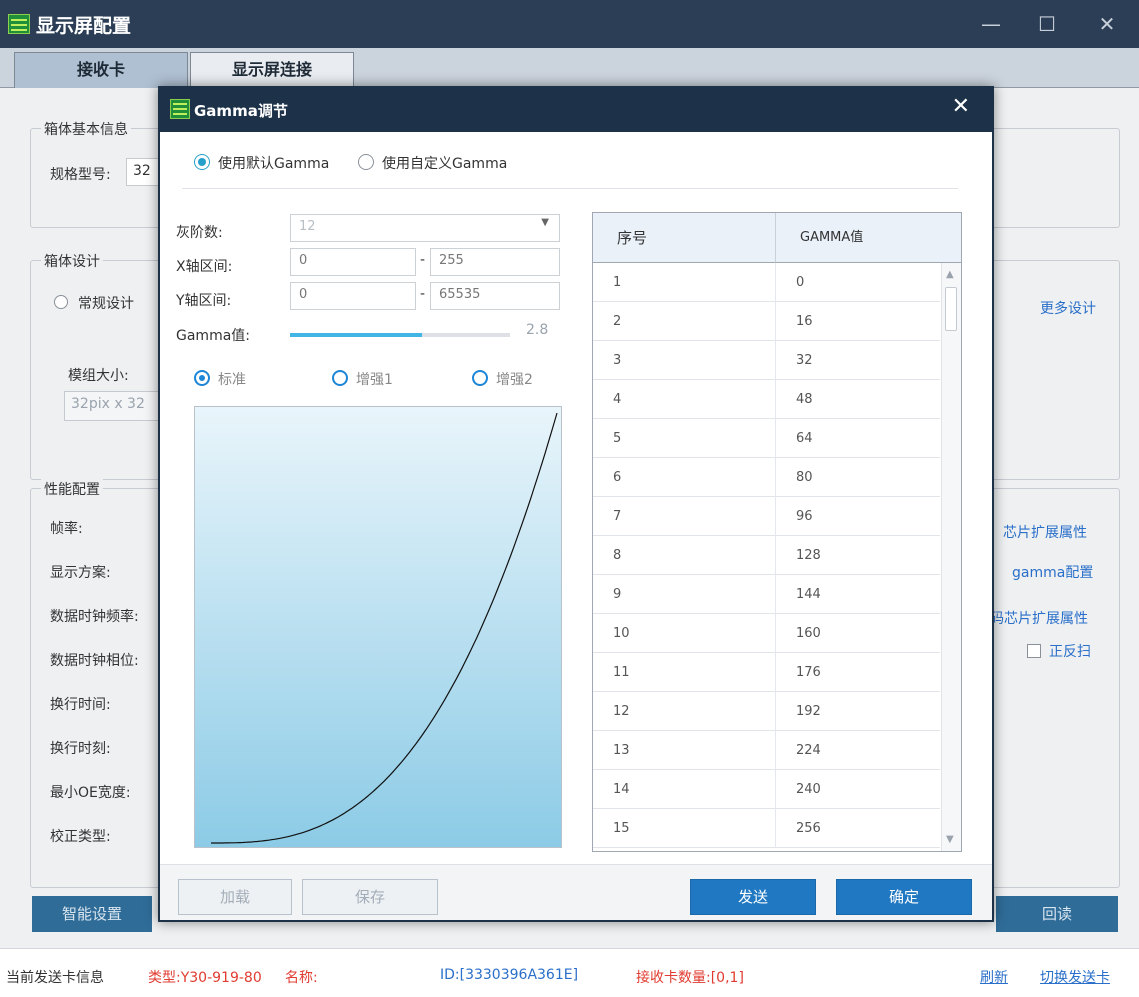  I want to click on row-index: 9, so click(617, 594).